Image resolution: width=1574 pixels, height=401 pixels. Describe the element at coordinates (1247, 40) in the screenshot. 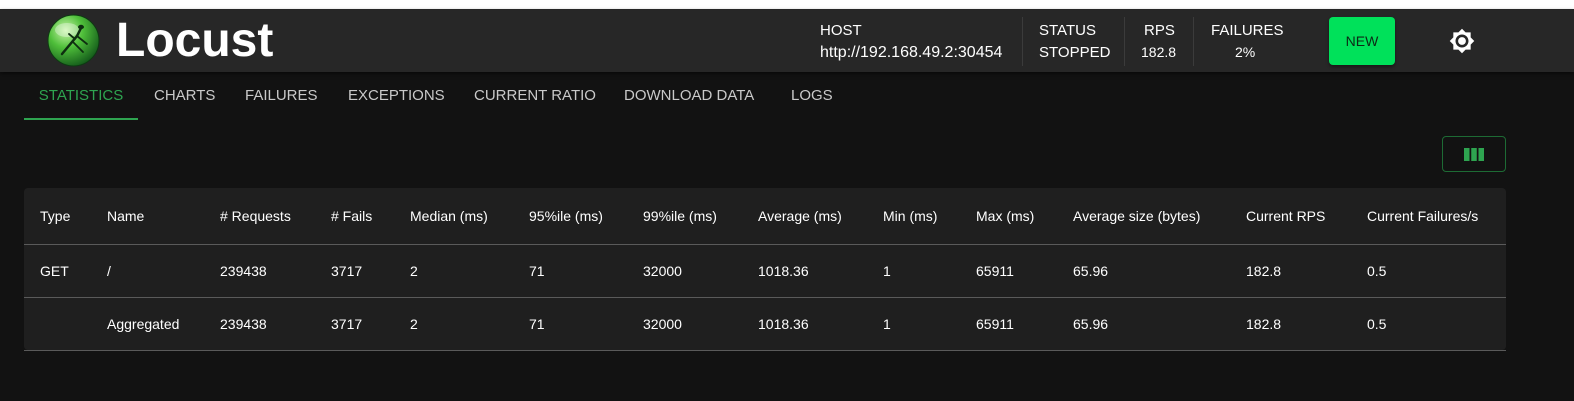

I see `failures-stat: FAILURES 2%` at that location.